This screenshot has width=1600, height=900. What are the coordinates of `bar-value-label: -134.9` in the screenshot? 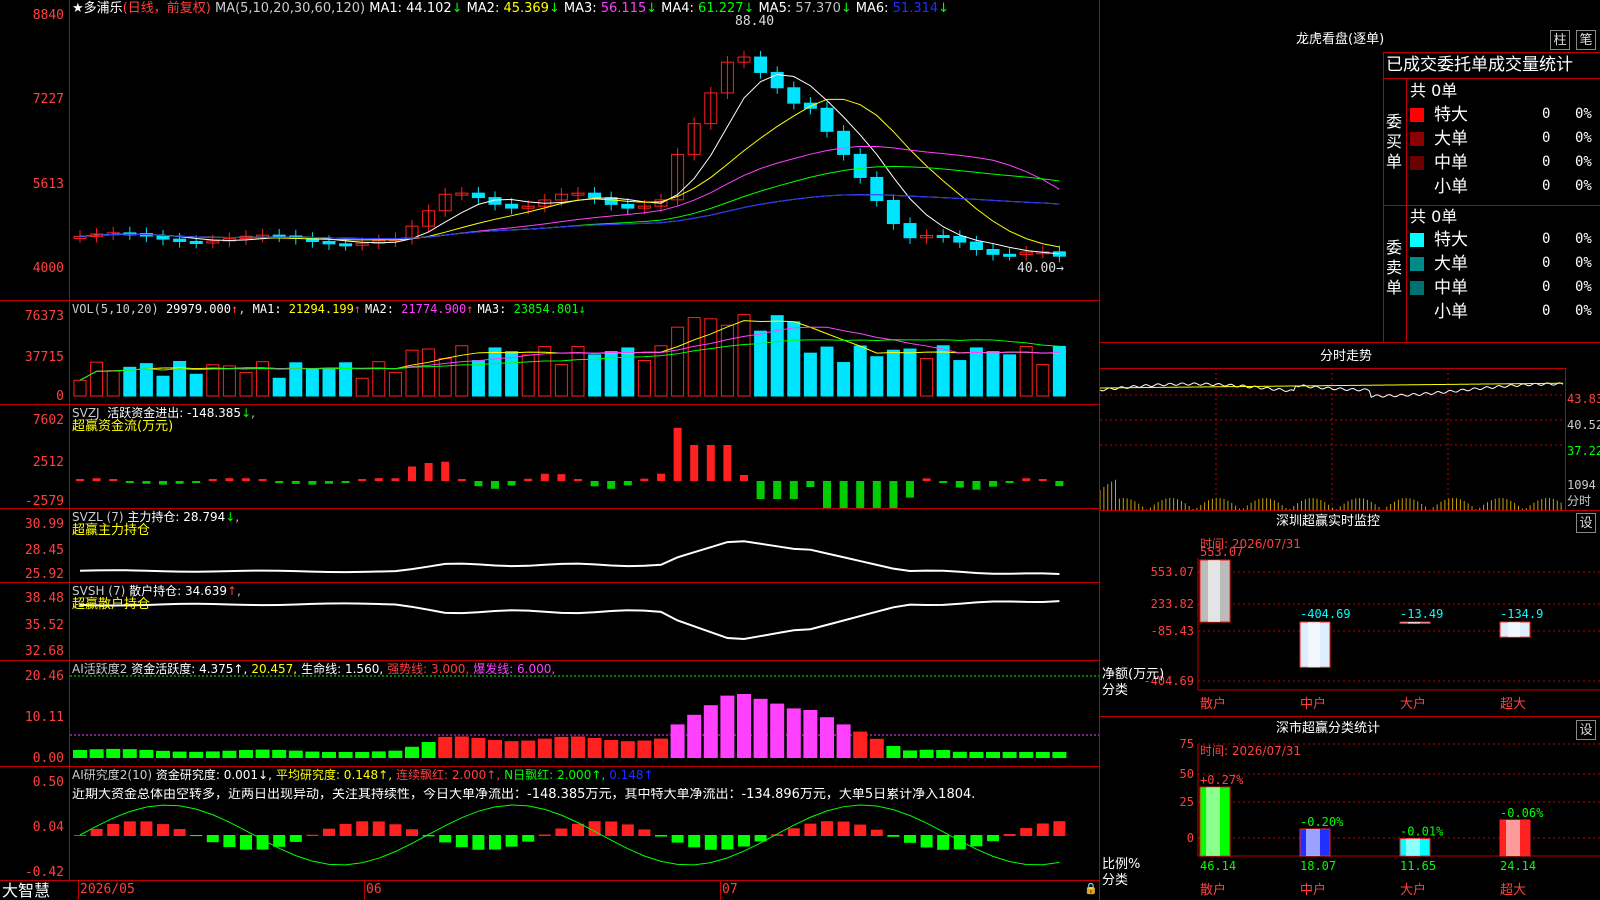 It's located at (1521, 614).